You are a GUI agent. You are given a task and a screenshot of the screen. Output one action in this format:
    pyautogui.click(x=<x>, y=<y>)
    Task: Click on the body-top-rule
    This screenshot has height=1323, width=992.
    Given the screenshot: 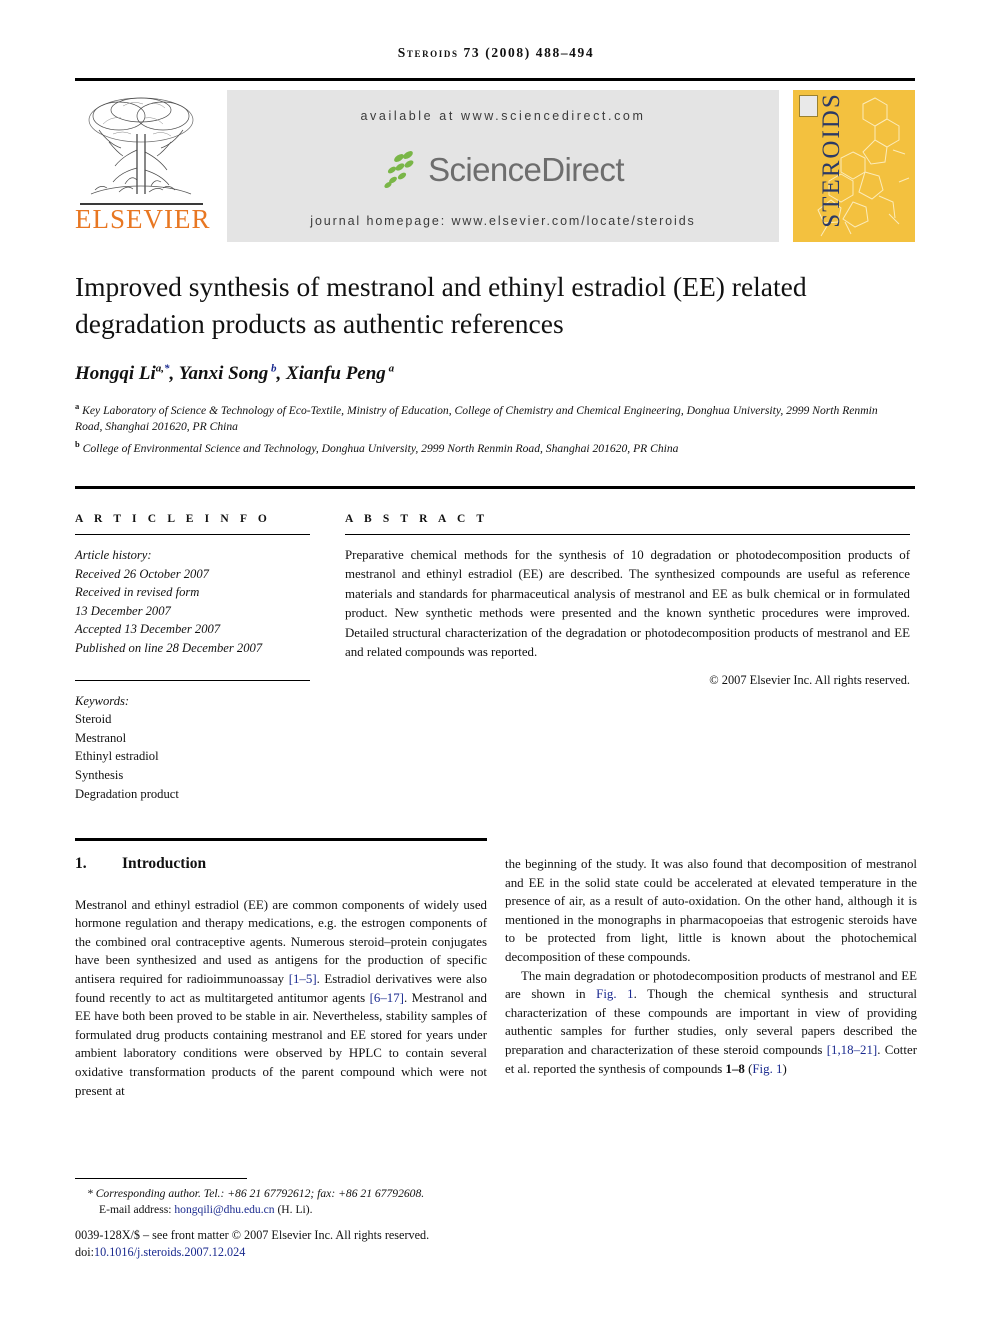 What is the action you would take?
    pyautogui.click(x=281, y=839)
    